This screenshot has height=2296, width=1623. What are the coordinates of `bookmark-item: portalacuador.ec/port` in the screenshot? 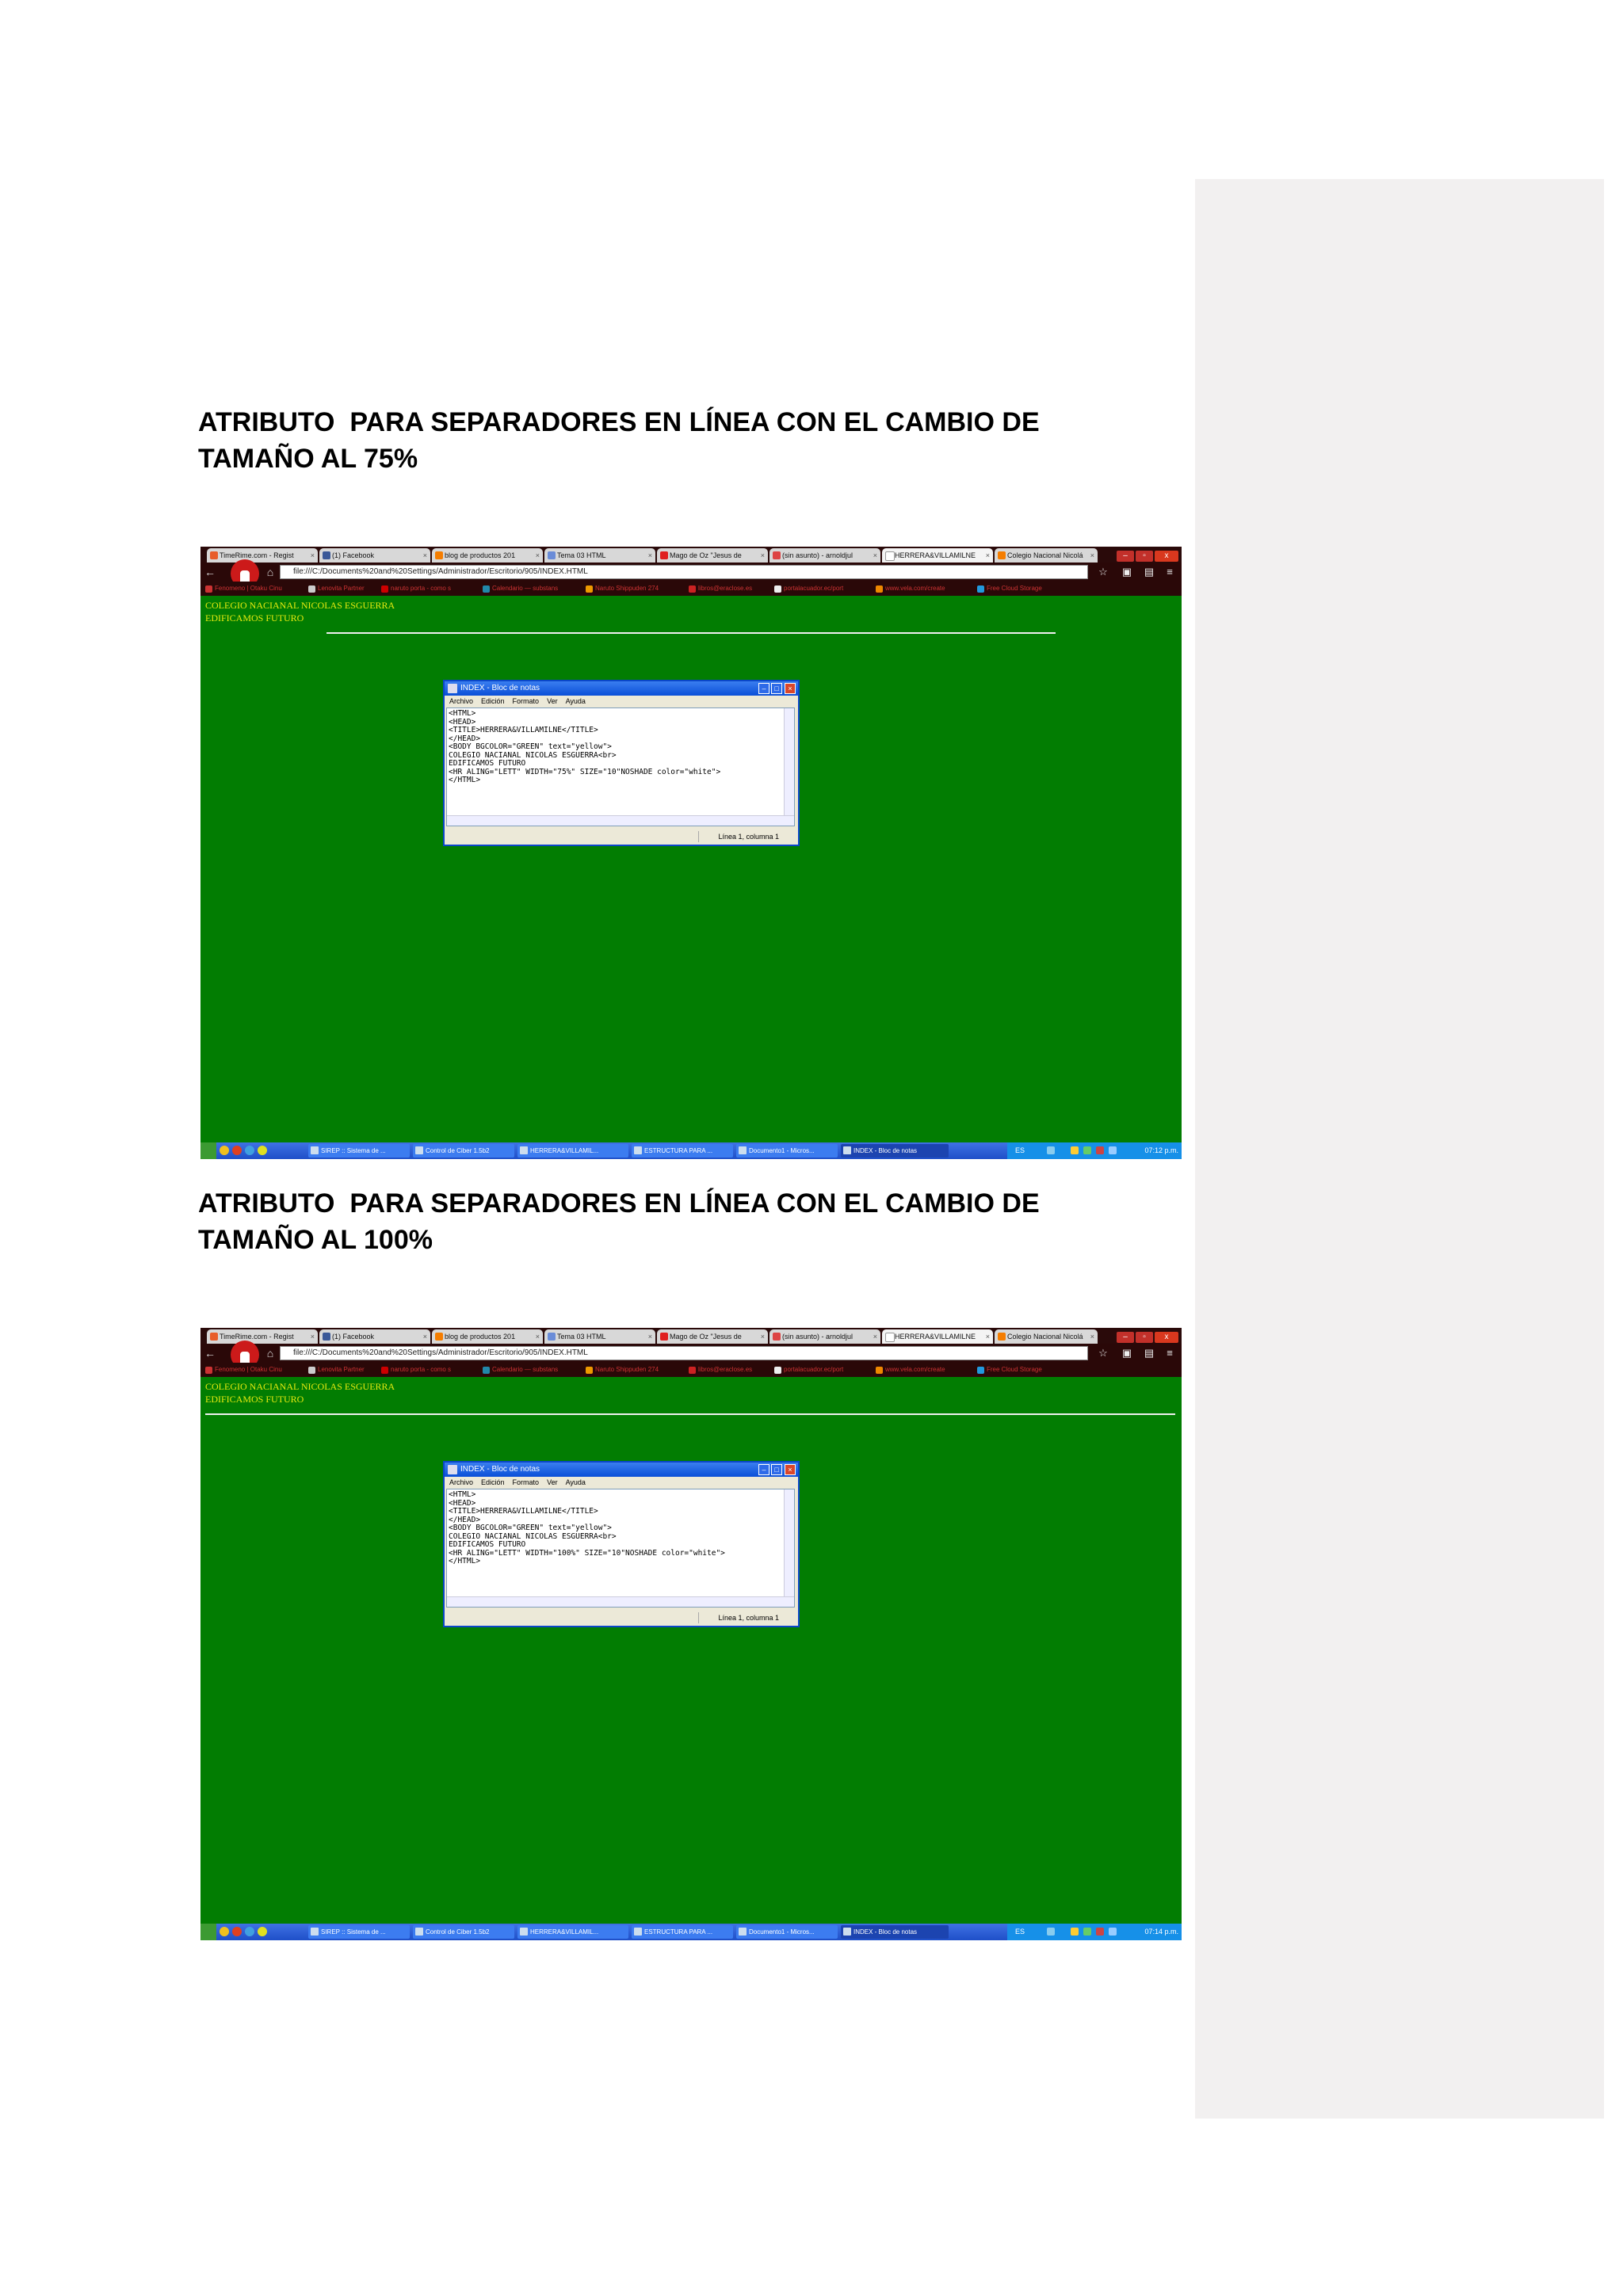 It's located at (808, 1369).